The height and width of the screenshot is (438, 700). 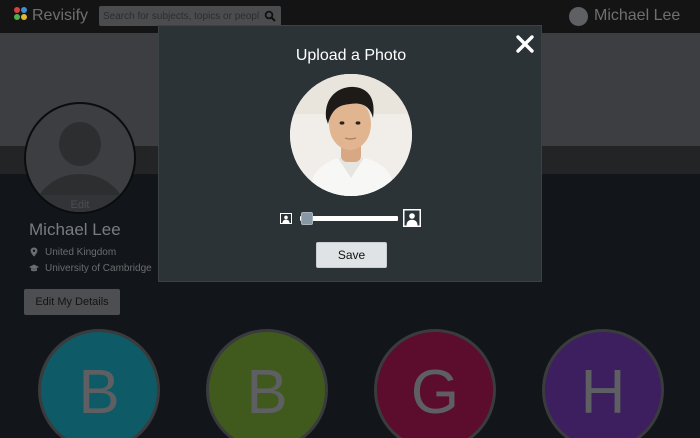 I want to click on subject-circle: G, so click(x=435, y=383).